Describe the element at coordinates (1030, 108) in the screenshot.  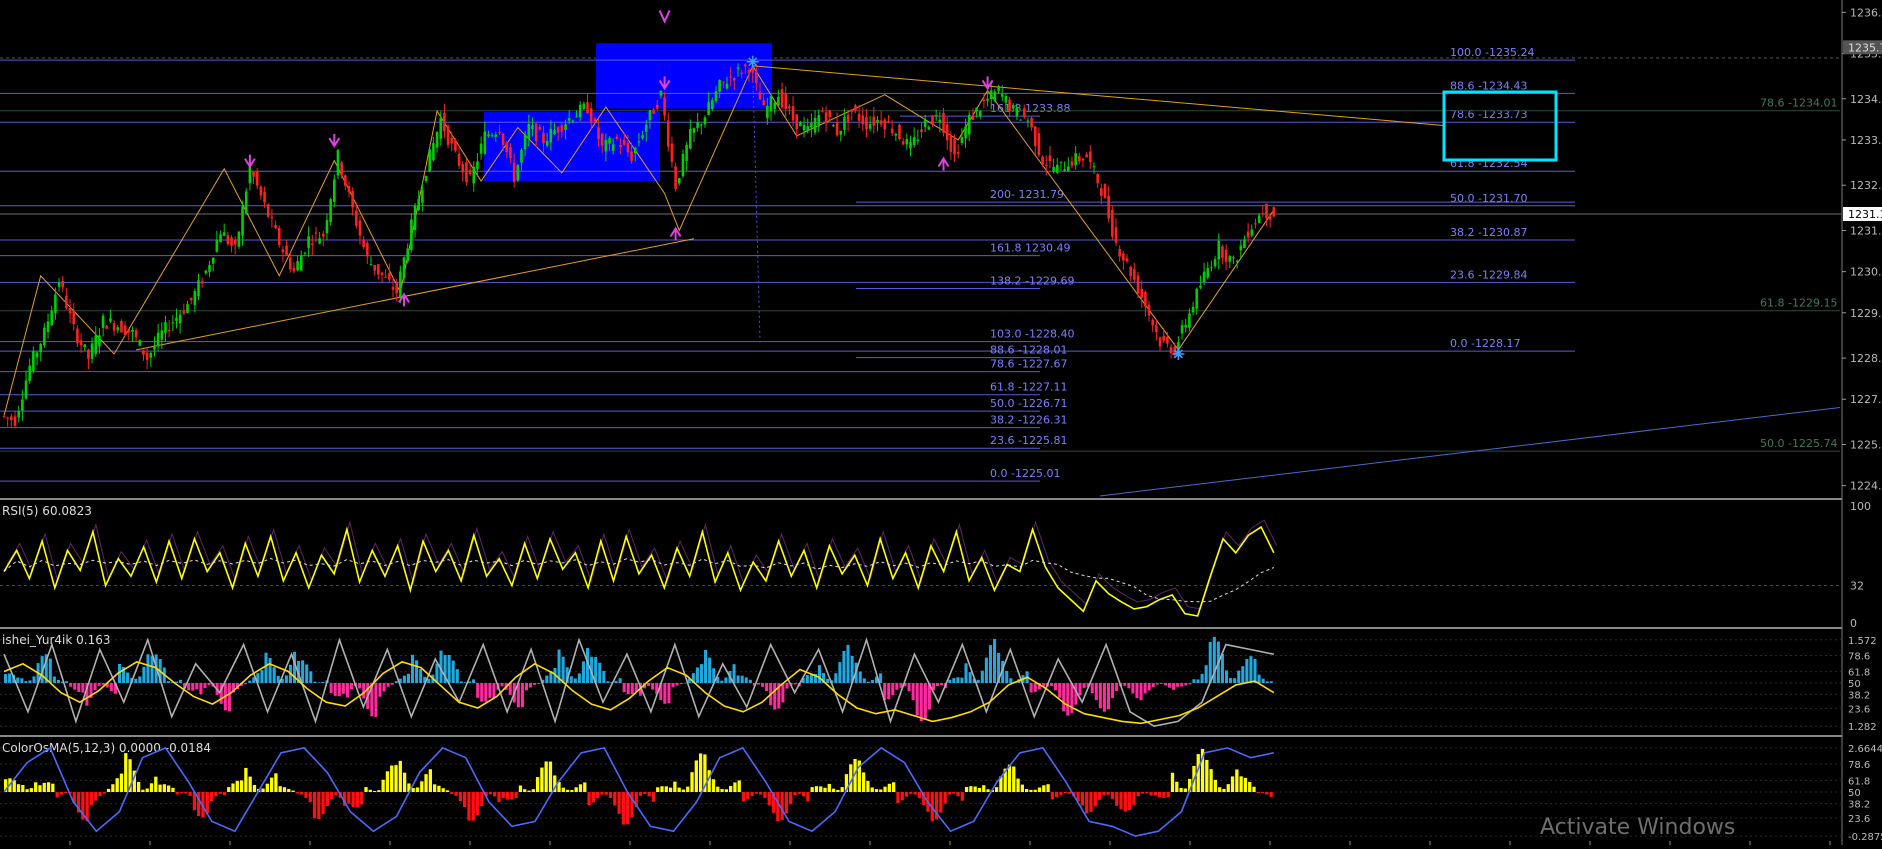
I see `fib-level-label: 161.8 1233.88` at that location.